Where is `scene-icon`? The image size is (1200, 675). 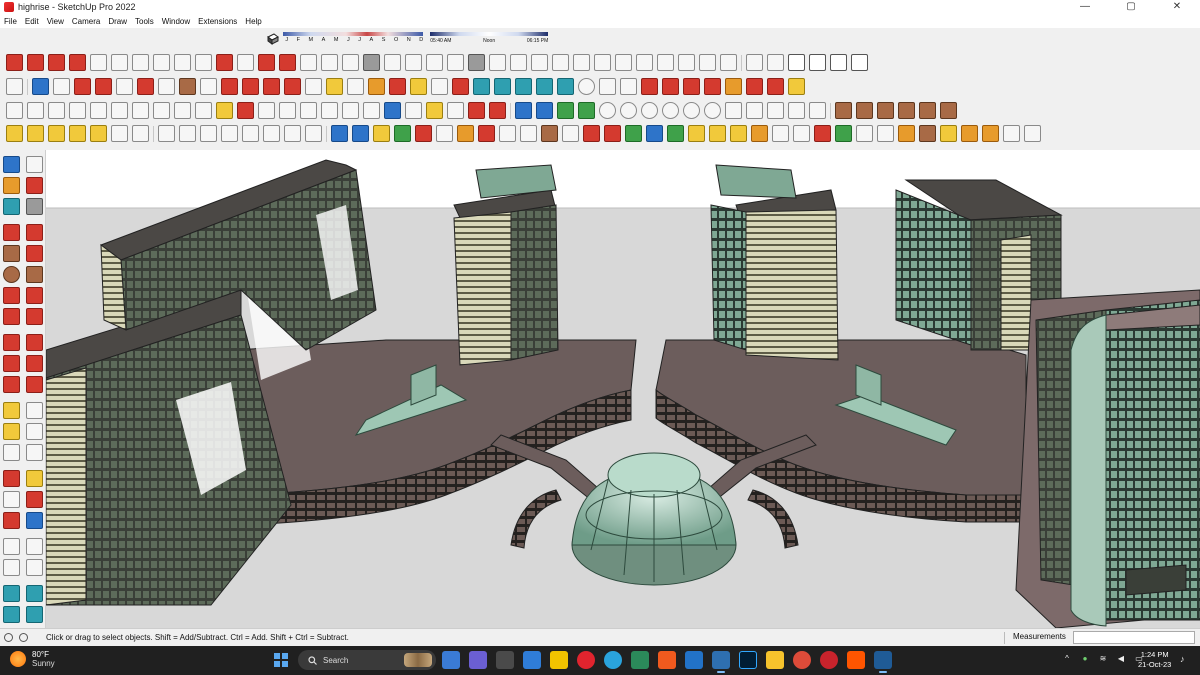
scene-icon is located at coordinates (203, 110).